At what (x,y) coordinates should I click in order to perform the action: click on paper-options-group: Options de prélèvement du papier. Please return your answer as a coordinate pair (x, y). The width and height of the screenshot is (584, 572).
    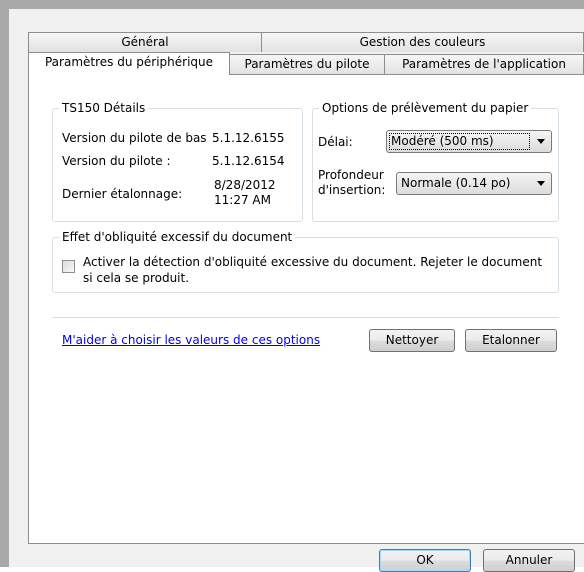
    Looking at the image, I should click on (435, 161).